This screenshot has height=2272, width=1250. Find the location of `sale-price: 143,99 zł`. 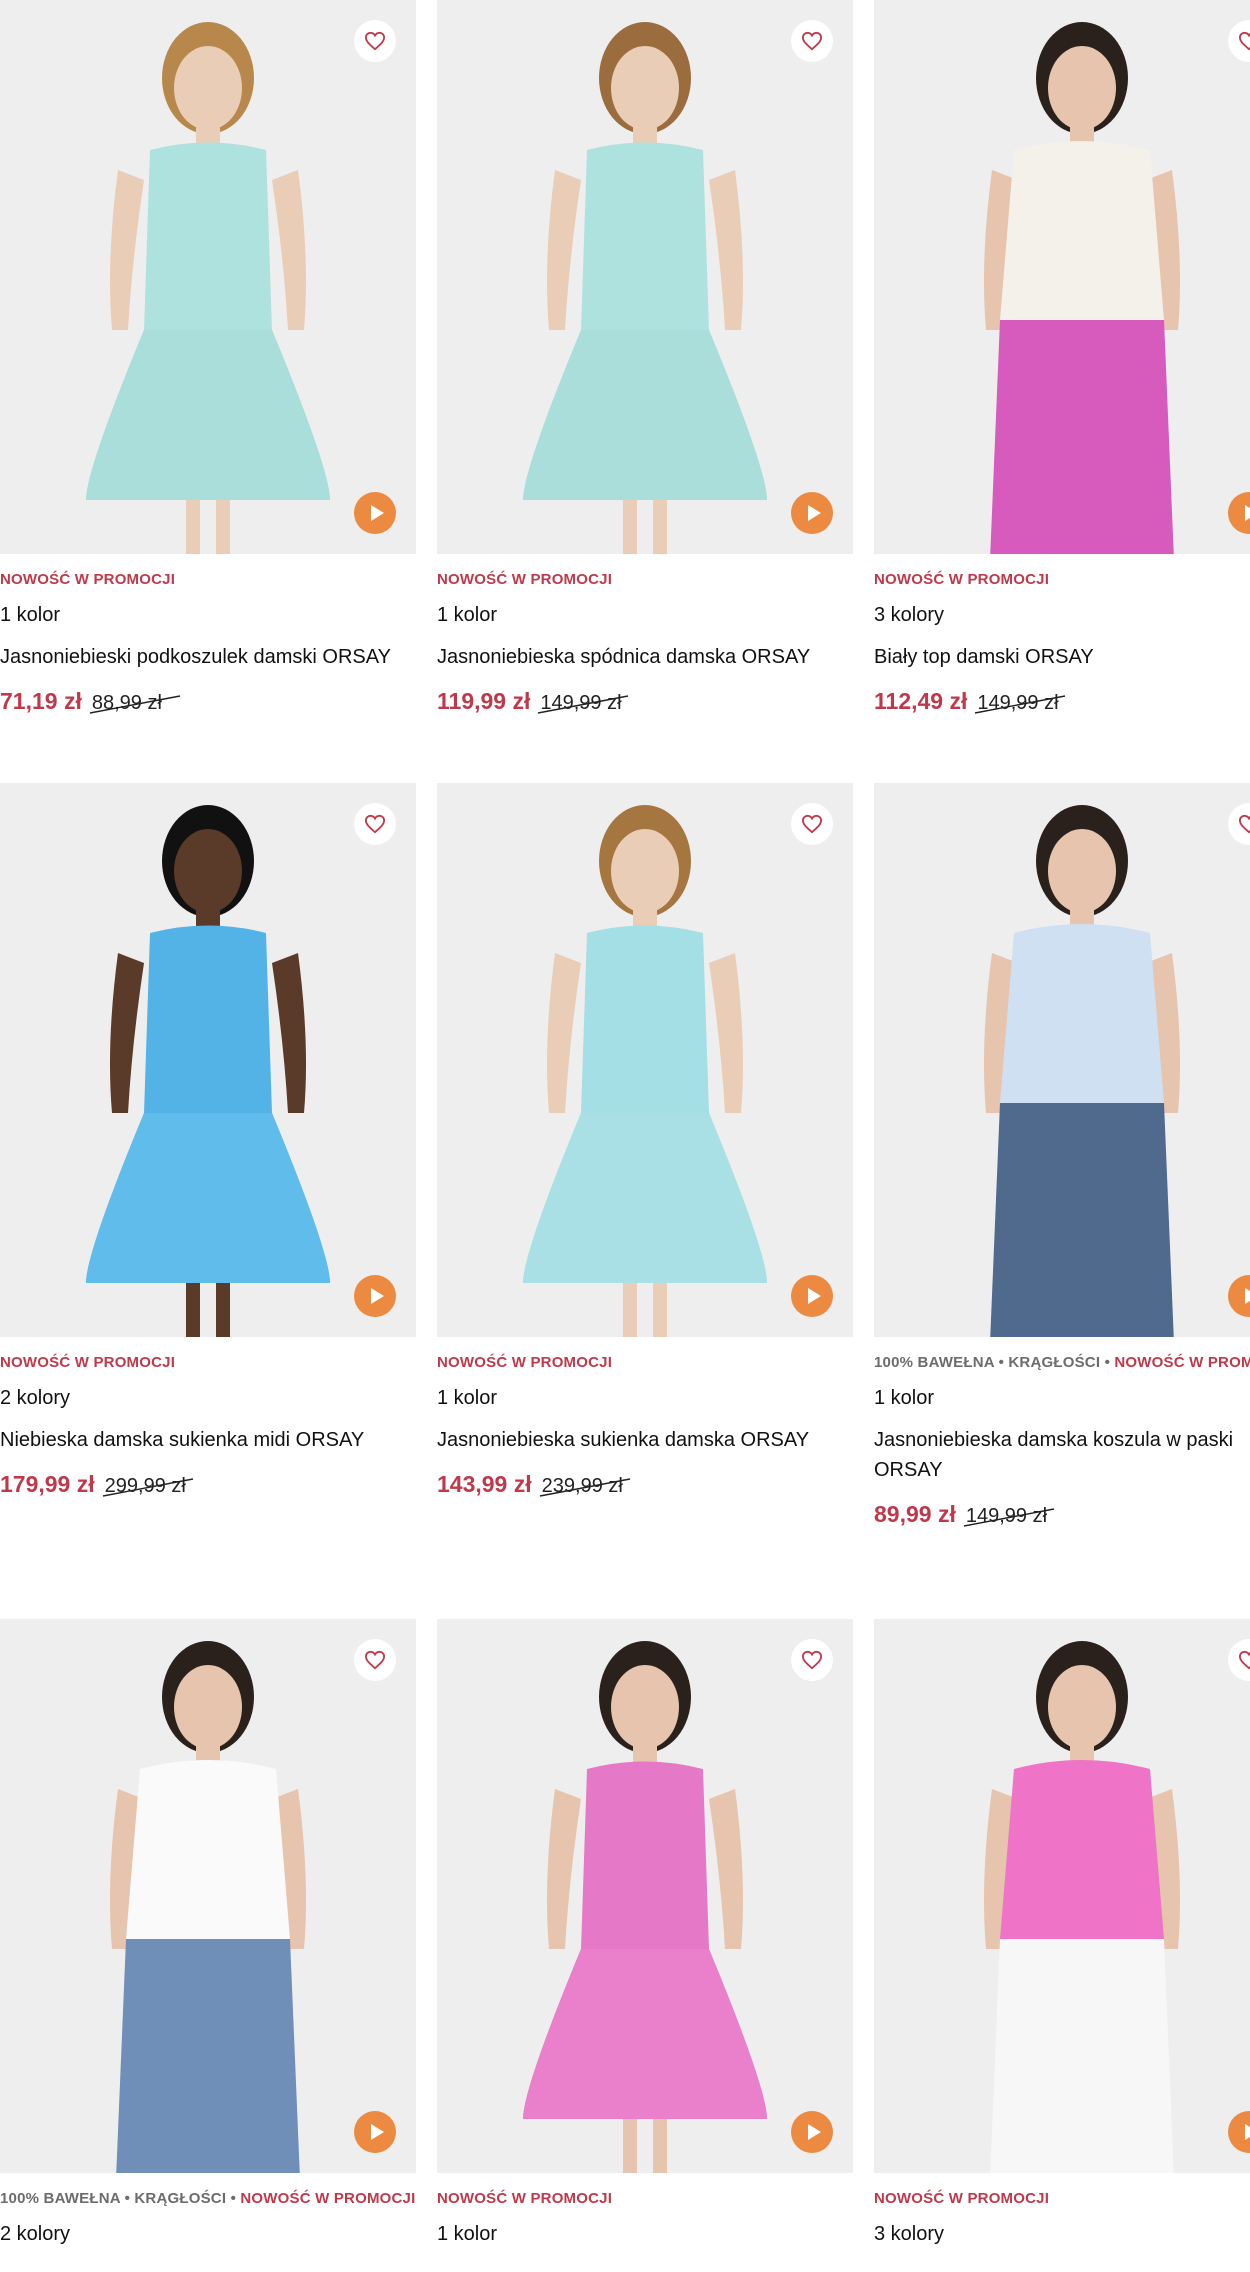

sale-price: 143,99 zł is located at coordinates (484, 1484).